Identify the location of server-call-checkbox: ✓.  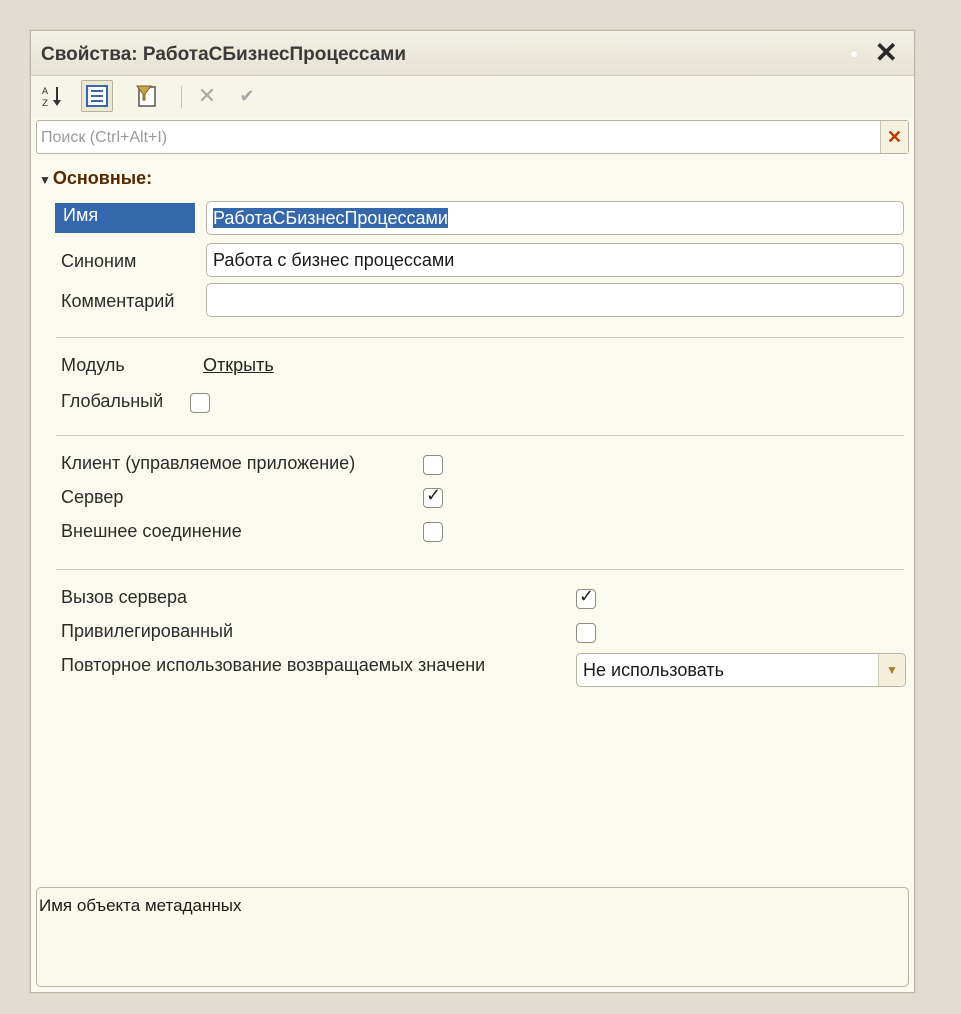
(586, 597).